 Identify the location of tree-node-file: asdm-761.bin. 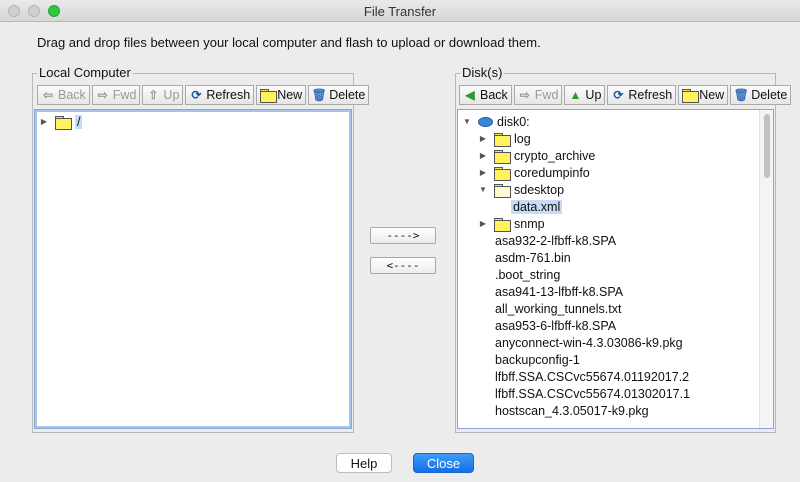
(533, 257).